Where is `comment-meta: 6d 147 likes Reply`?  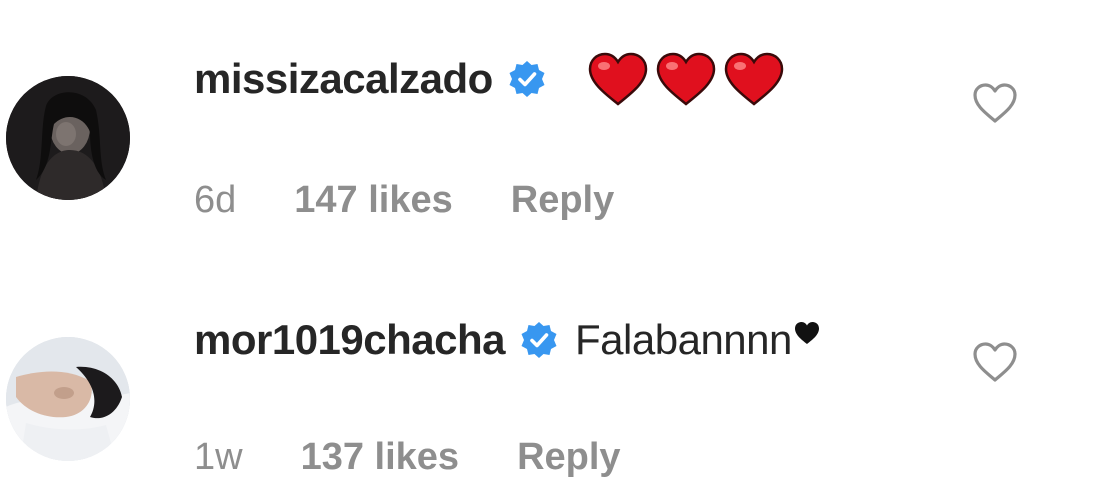
comment-meta: 6d 147 likes Reply is located at coordinates (404, 200).